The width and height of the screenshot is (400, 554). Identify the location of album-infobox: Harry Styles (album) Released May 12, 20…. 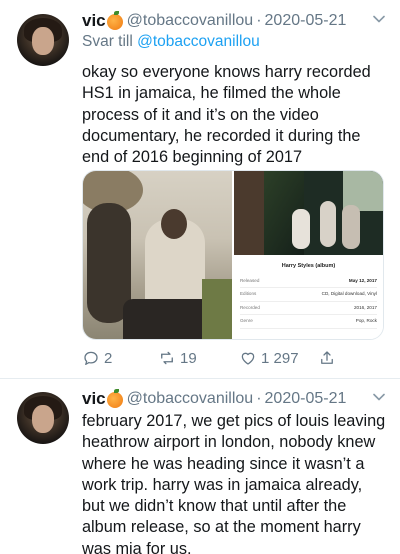
(308, 297).